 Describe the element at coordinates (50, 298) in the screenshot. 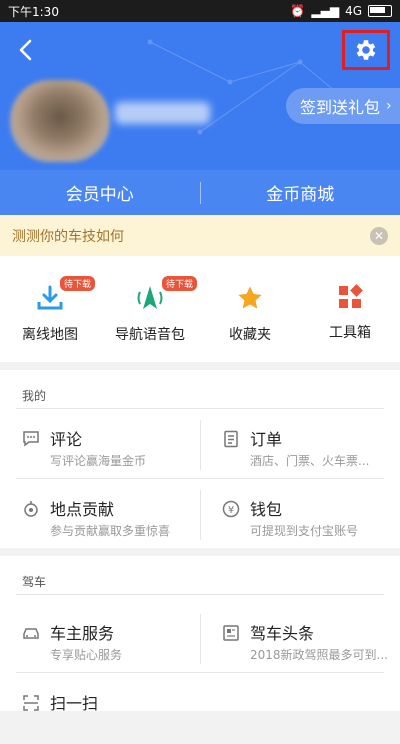

I see `download-icon` at that location.